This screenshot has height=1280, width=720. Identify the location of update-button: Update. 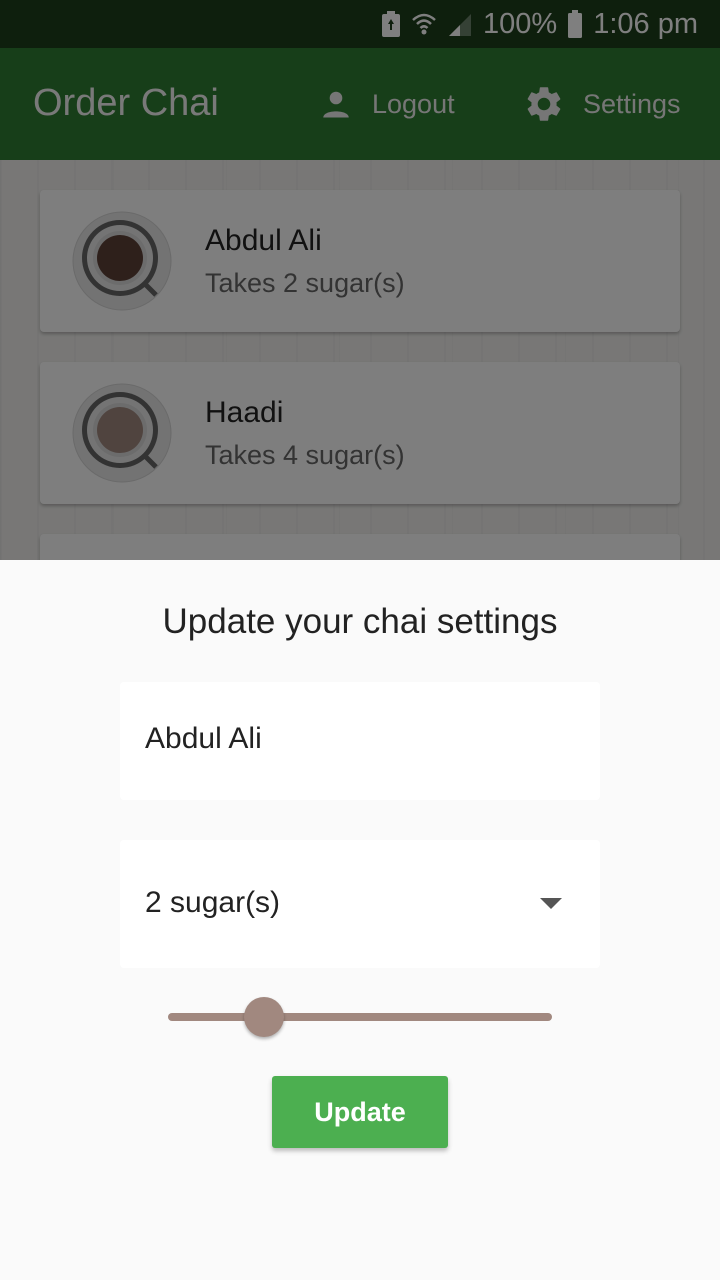
(360, 1112).